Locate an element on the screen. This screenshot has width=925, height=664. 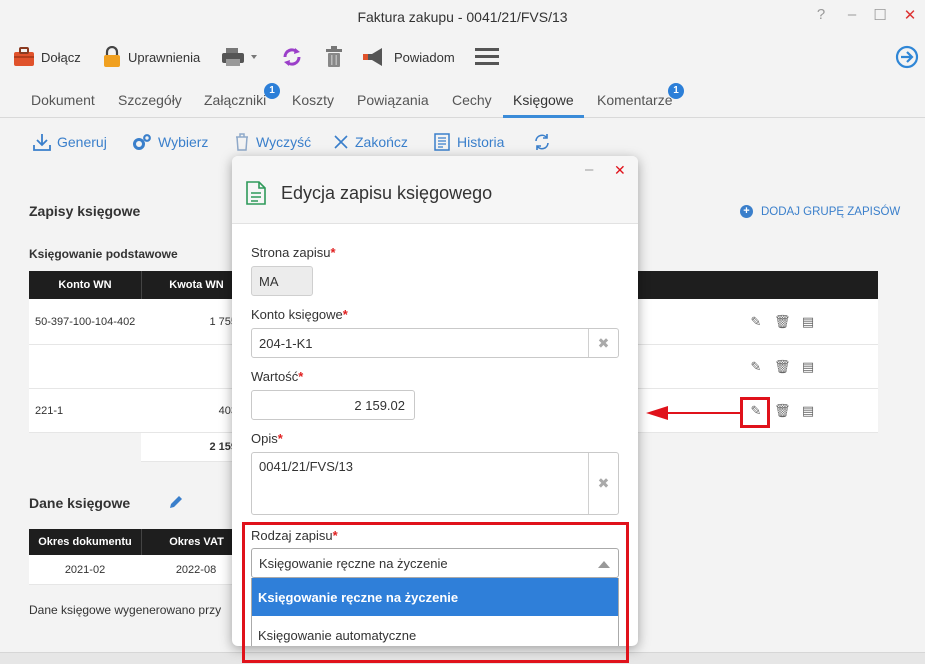
menu-button is located at coordinates (487, 57).